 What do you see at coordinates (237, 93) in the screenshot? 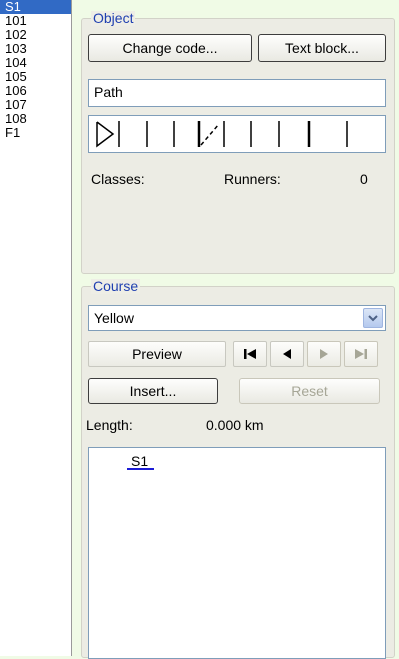
I see `object-name-field: Path` at bounding box center [237, 93].